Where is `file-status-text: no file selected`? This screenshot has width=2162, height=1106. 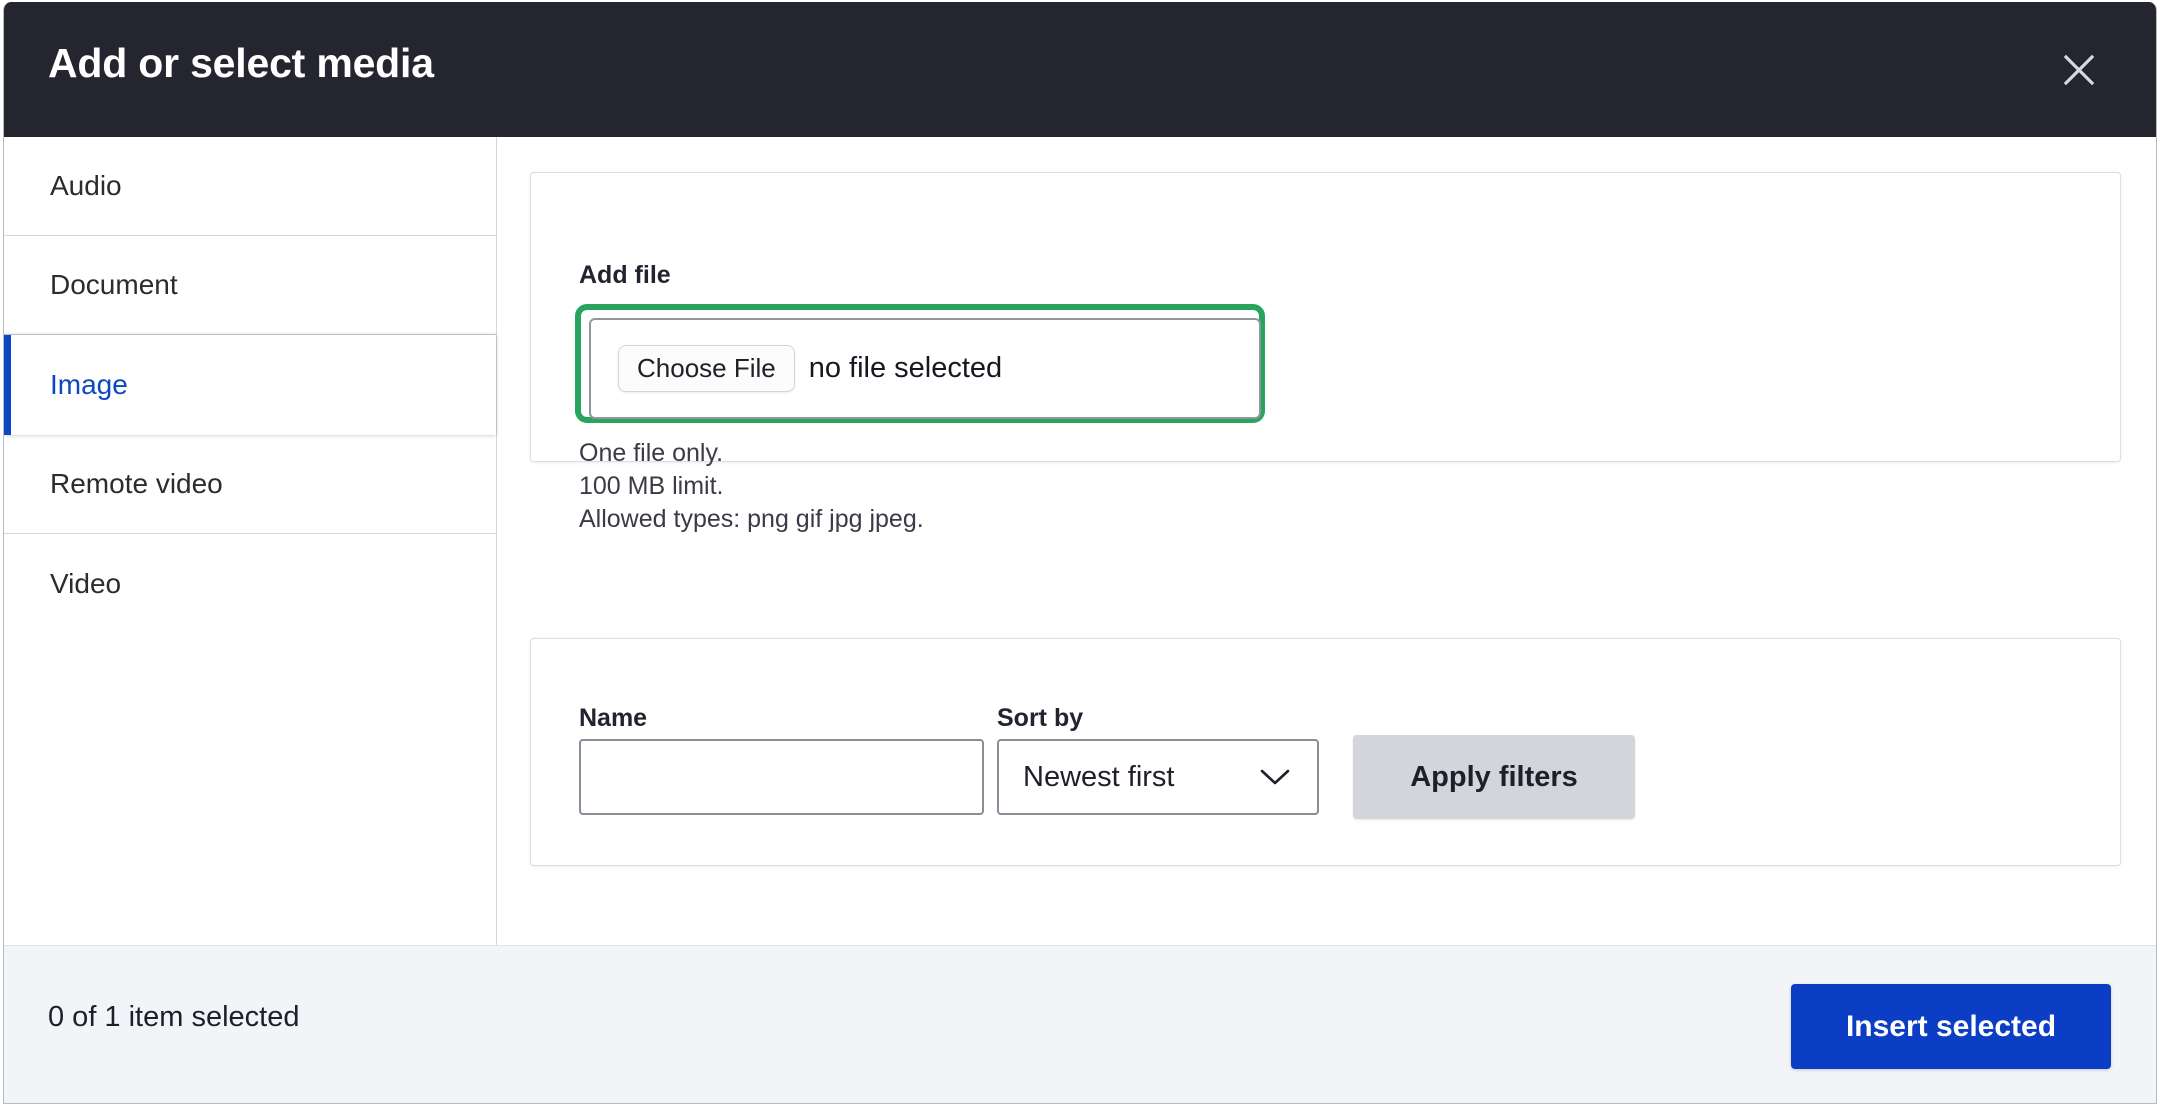 file-status-text: no file selected is located at coordinates (905, 368).